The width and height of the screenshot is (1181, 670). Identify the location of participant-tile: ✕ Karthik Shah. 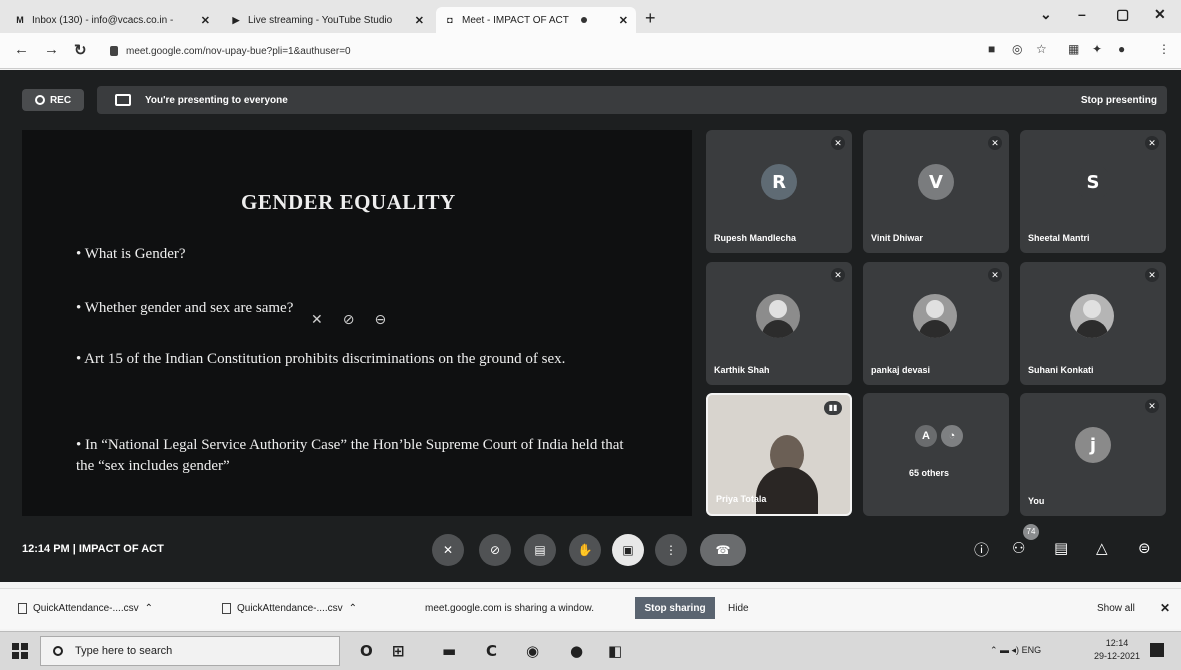
(779, 323).